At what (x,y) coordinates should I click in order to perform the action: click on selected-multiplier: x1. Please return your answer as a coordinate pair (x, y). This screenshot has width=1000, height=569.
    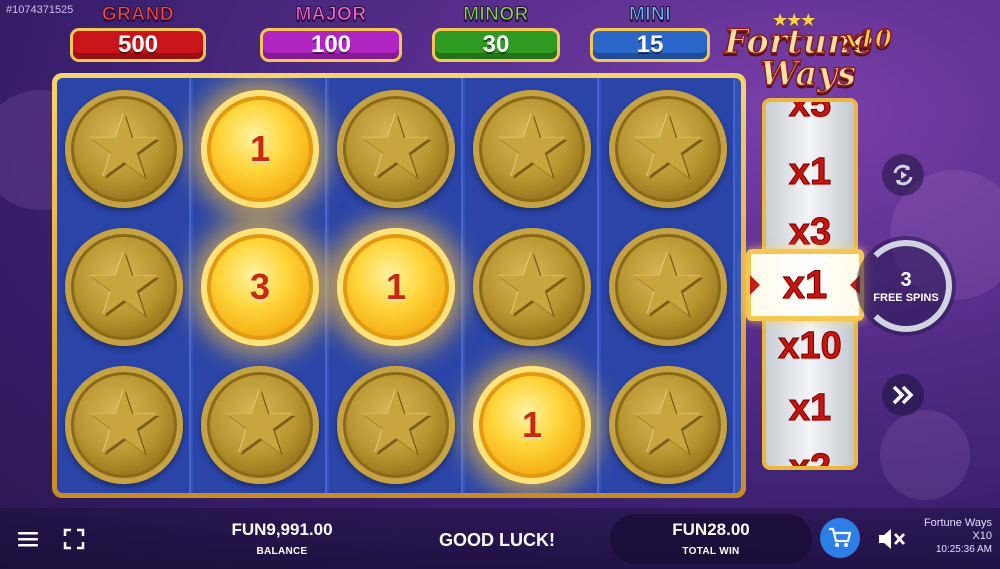
    Looking at the image, I should click on (805, 284).